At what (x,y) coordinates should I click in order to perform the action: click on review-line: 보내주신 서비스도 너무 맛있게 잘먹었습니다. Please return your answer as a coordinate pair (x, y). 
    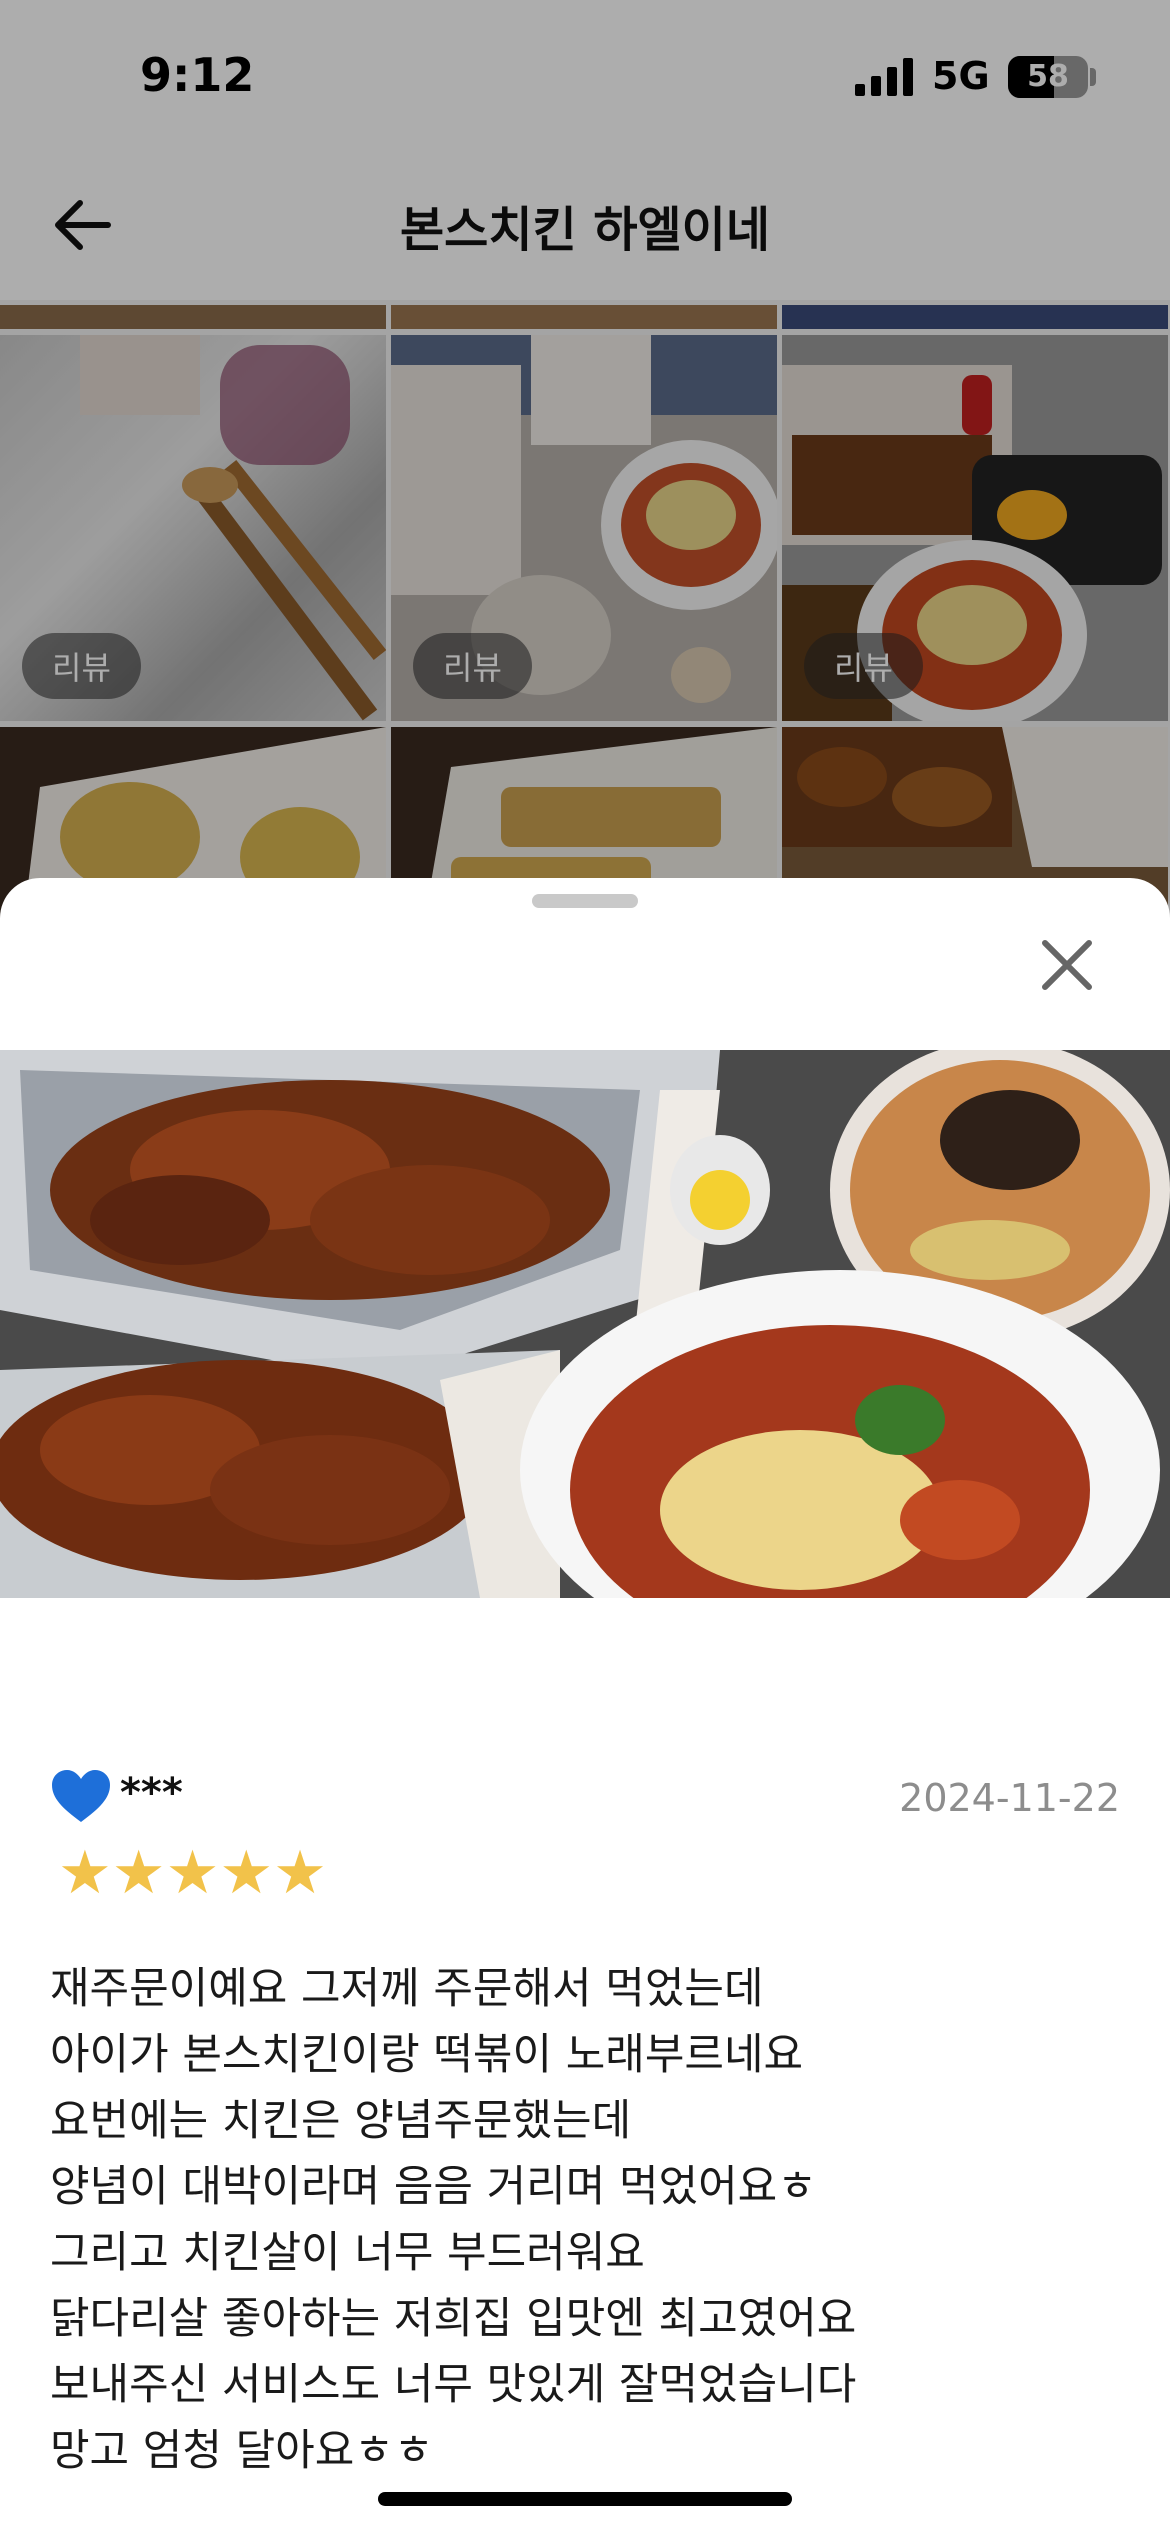
    Looking at the image, I should click on (453, 2385).